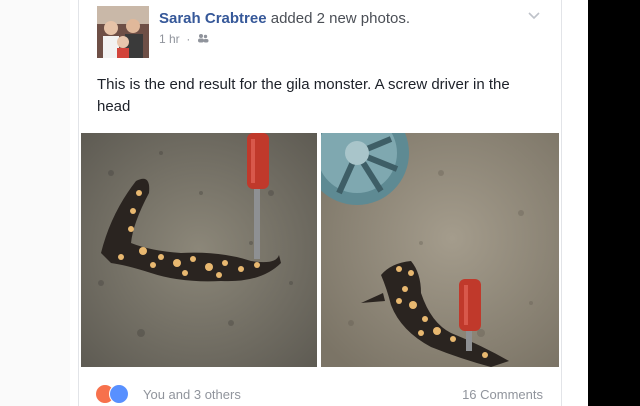 This screenshot has width=640, height=406. Describe the element at coordinates (119, 394) in the screenshot. I see `like-reaction-icon` at that location.